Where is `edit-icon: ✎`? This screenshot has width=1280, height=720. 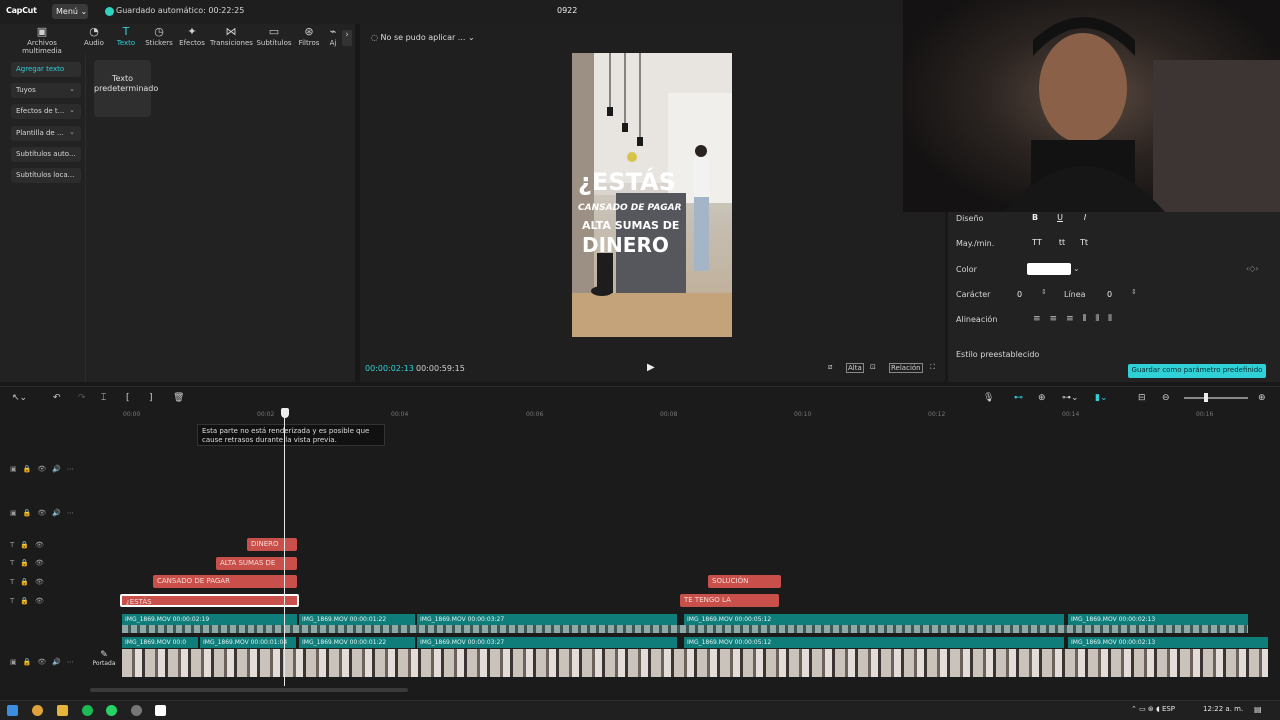 edit-icon: ✎ is located at coordinates (104, 655).